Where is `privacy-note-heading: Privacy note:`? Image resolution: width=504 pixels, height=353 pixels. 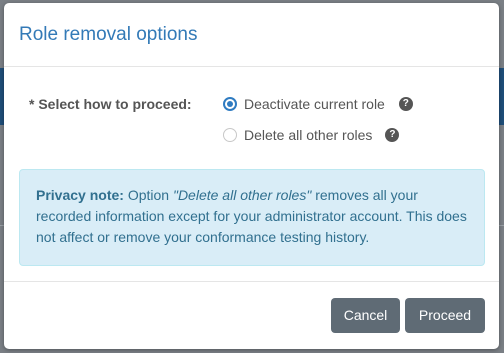
privacy-note-heading: Privacy note: is located at coordinates (80, 195).